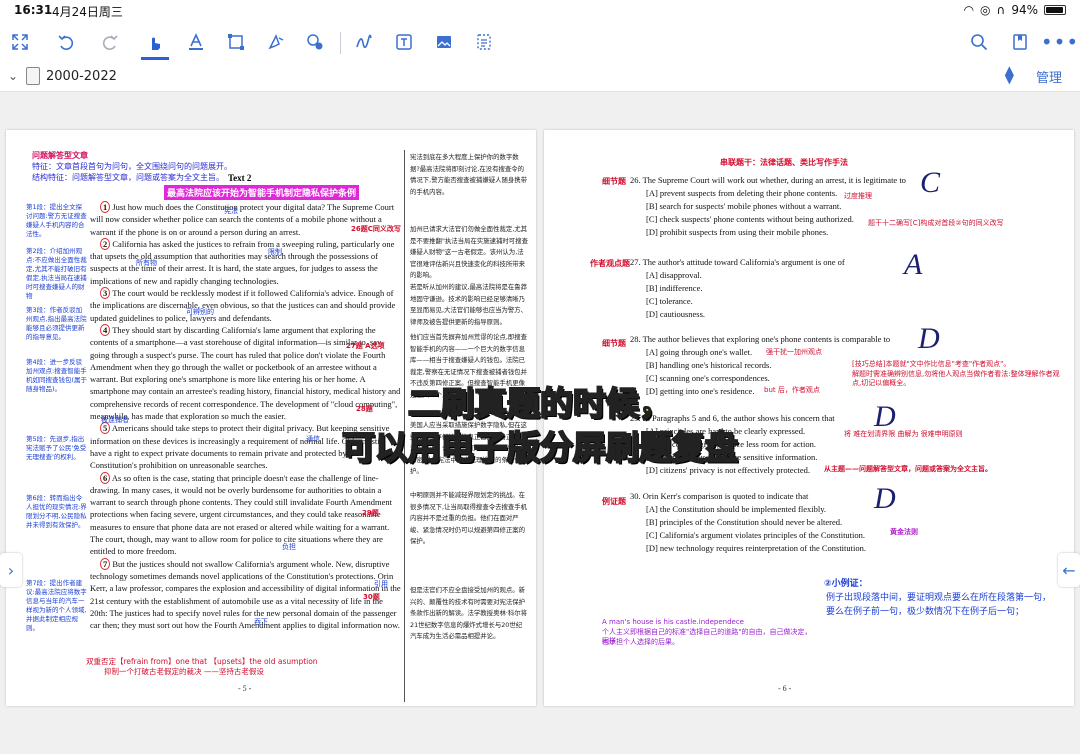  I want to click on status-bar: 16:31 4月24日周三 ◠ ◎ ∩ 94%, so click(540, 10).